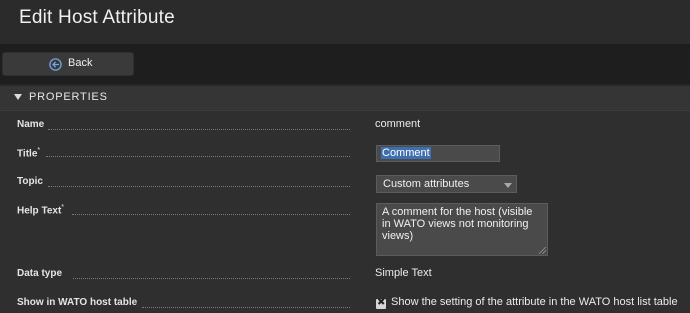 This screenshot has width=690, height=313. I want to click on title-bar: Edit Host Attribute, so click(345, 22).